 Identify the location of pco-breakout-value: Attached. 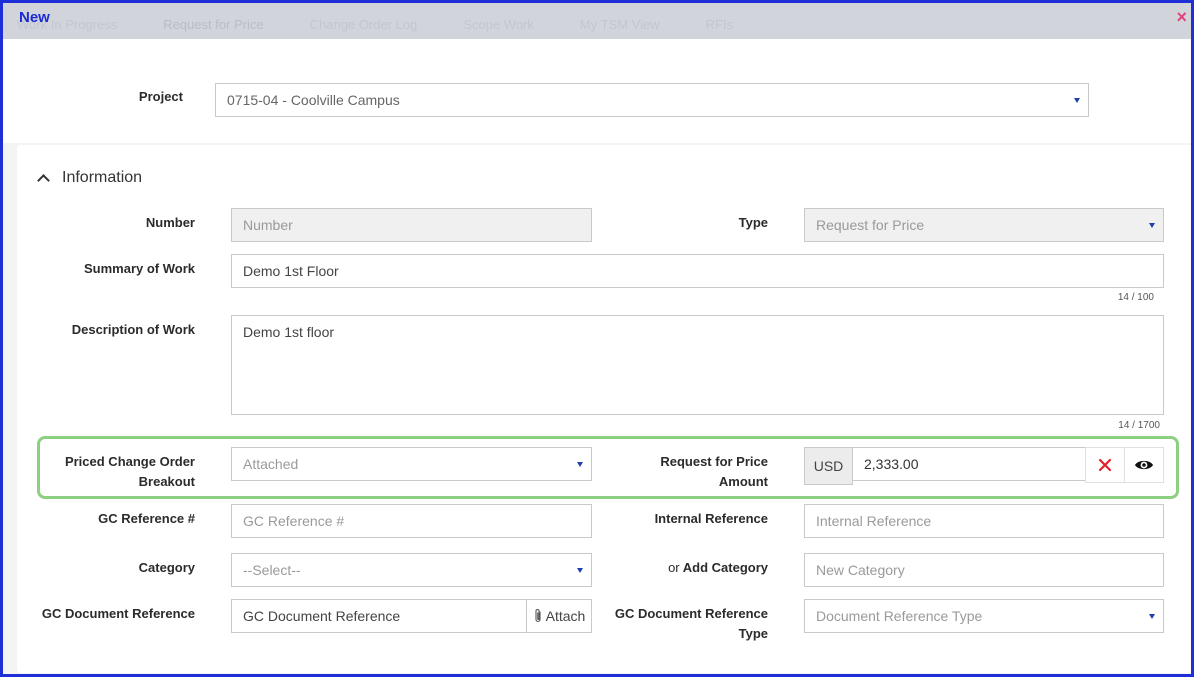
(271, 464).